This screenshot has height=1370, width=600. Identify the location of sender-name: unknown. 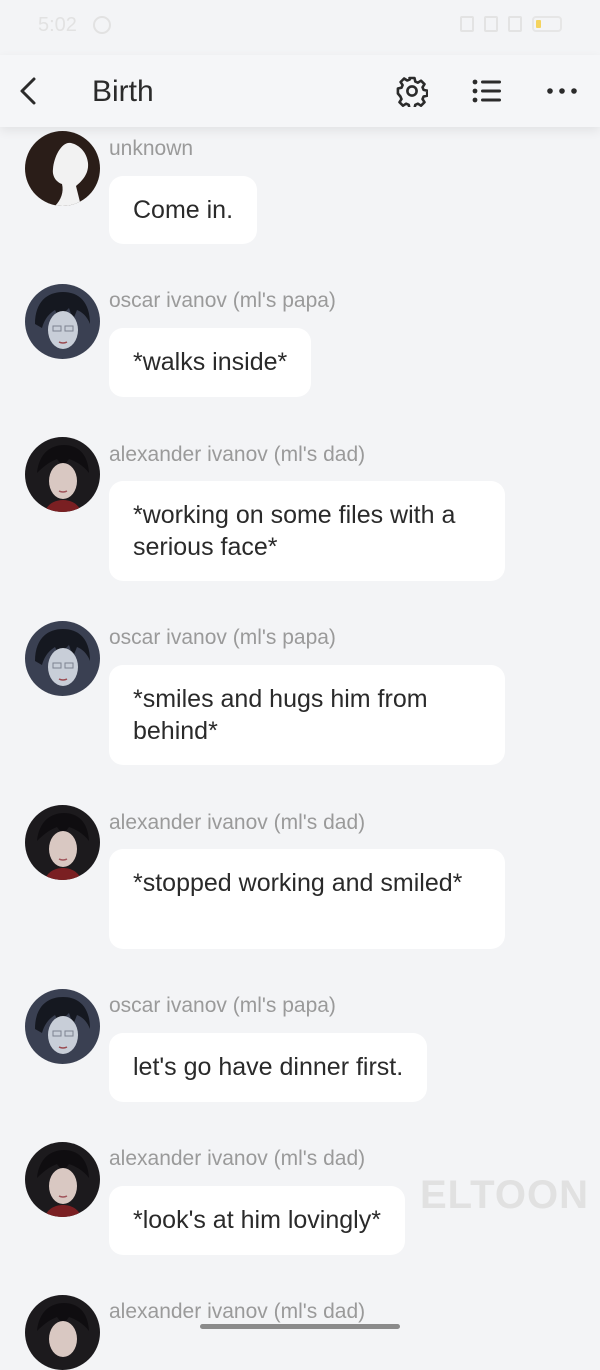
(151, 148).